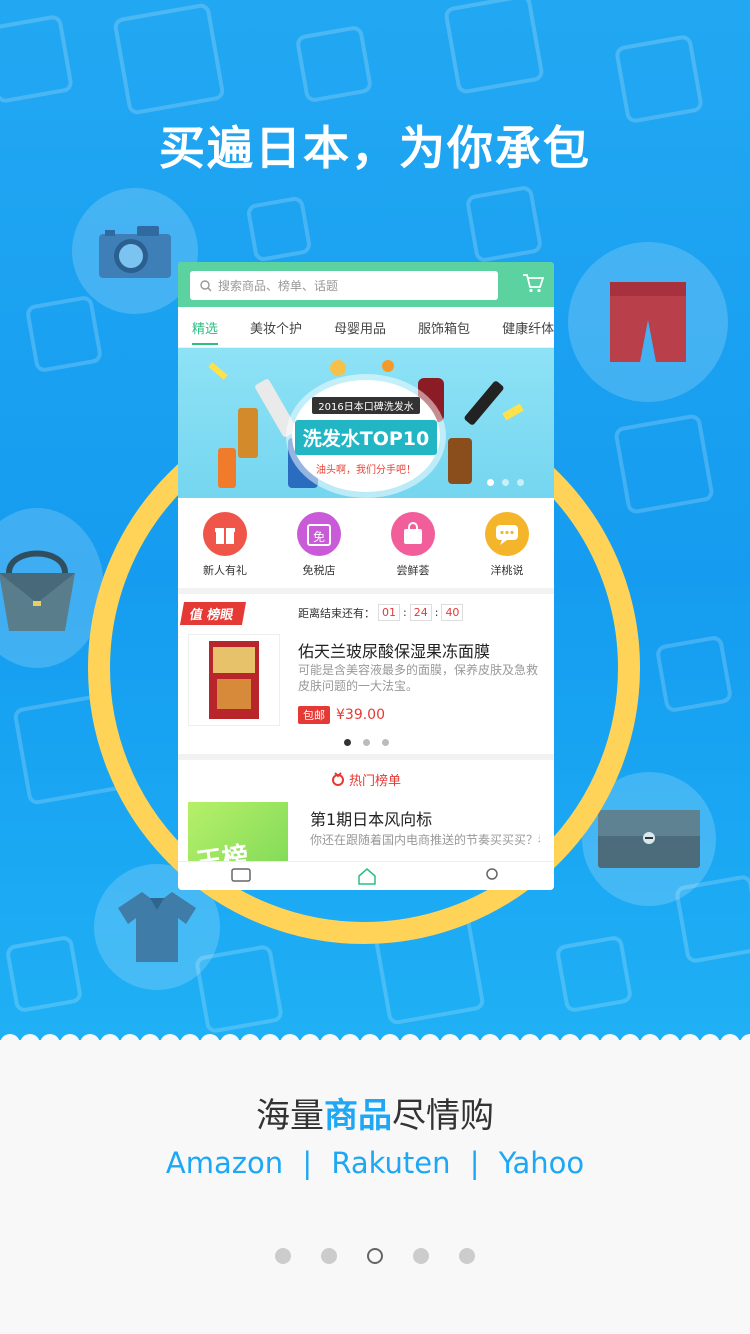 The width and height of the screenshot is (750, 1334). I want to click on countdown-label: 距离结束还有：, so click(336, 613).